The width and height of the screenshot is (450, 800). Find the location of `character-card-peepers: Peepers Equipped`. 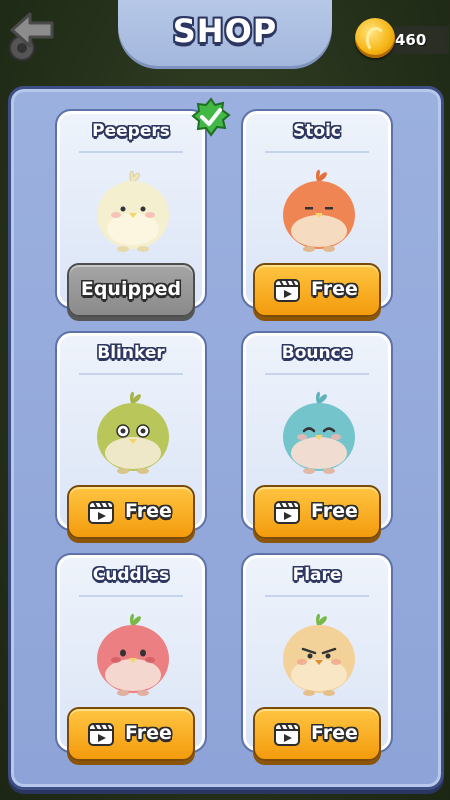

character-card-peepers: Peepers Equipped is located at coordinates (143, 207).